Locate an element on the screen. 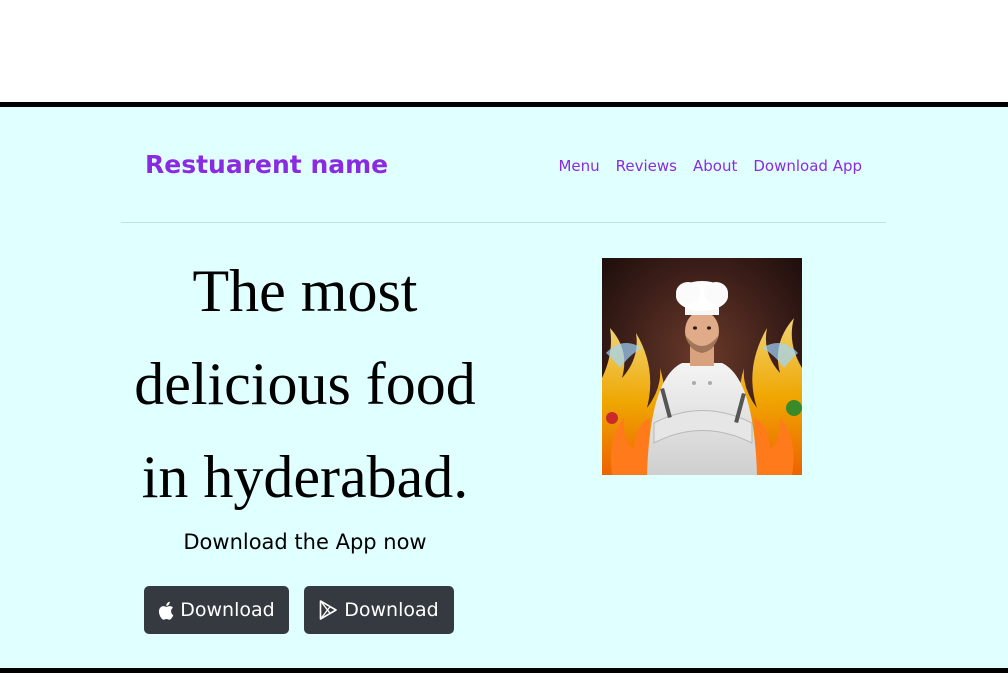 This screenshot has width=1008, height=692. download-google-play-button: Download is located at coordinates (379, 610).